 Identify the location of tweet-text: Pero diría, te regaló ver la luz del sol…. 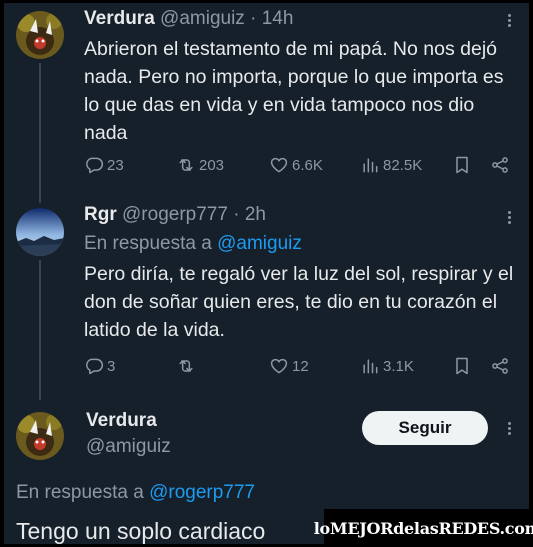
(299, 302).